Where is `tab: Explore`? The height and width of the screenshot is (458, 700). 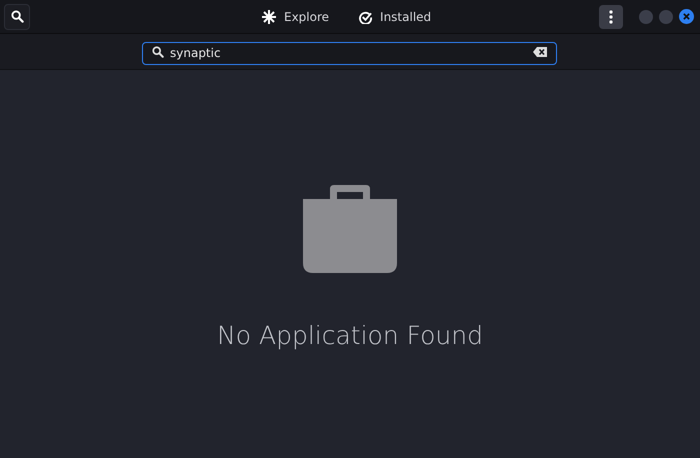
tab: Explore is located at coordinates (296, 17).